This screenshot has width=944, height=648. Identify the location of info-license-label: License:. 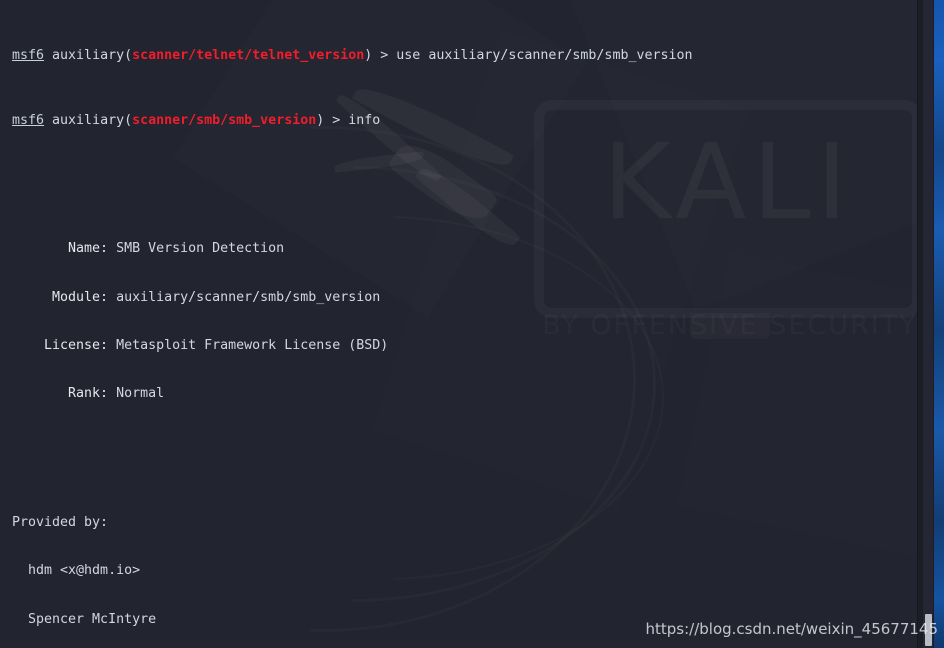
(64, 345).